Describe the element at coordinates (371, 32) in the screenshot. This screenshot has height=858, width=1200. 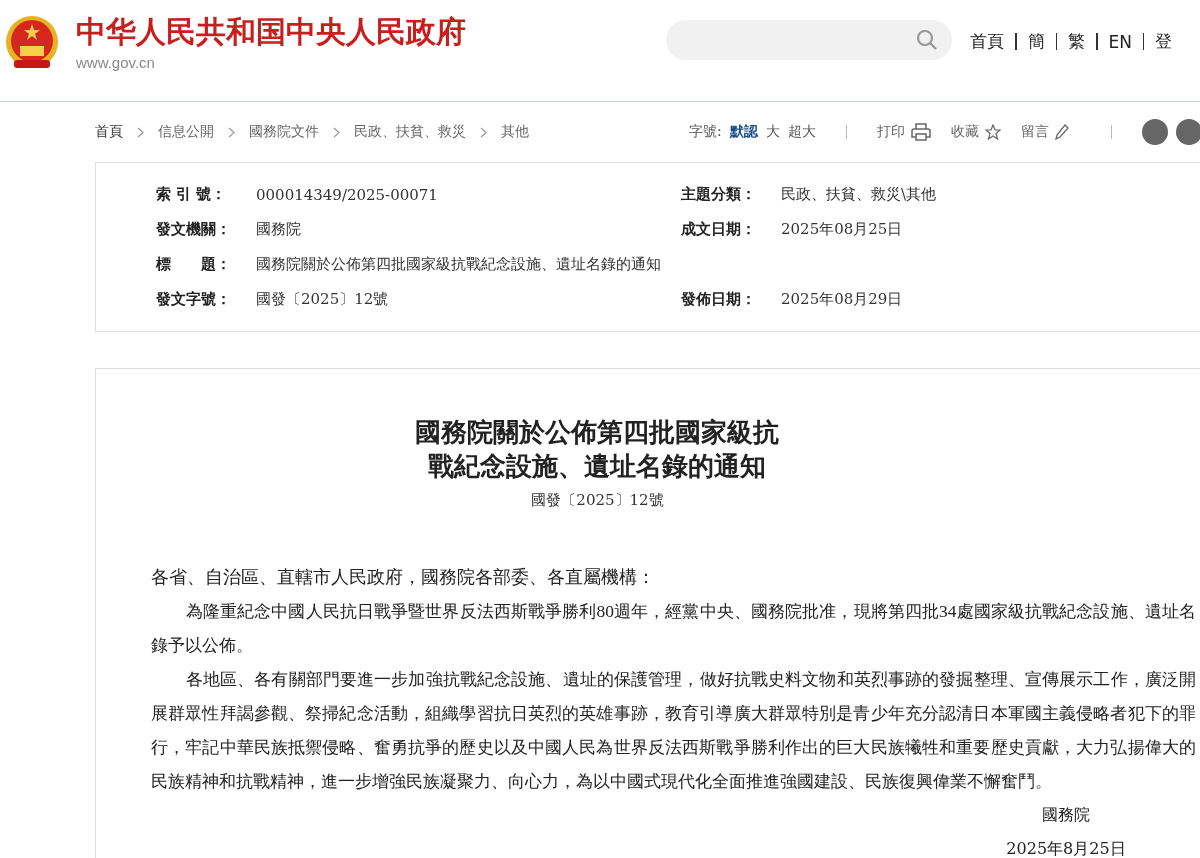
I see `site-title: 中华人民共和国中央人民政府` at that location.